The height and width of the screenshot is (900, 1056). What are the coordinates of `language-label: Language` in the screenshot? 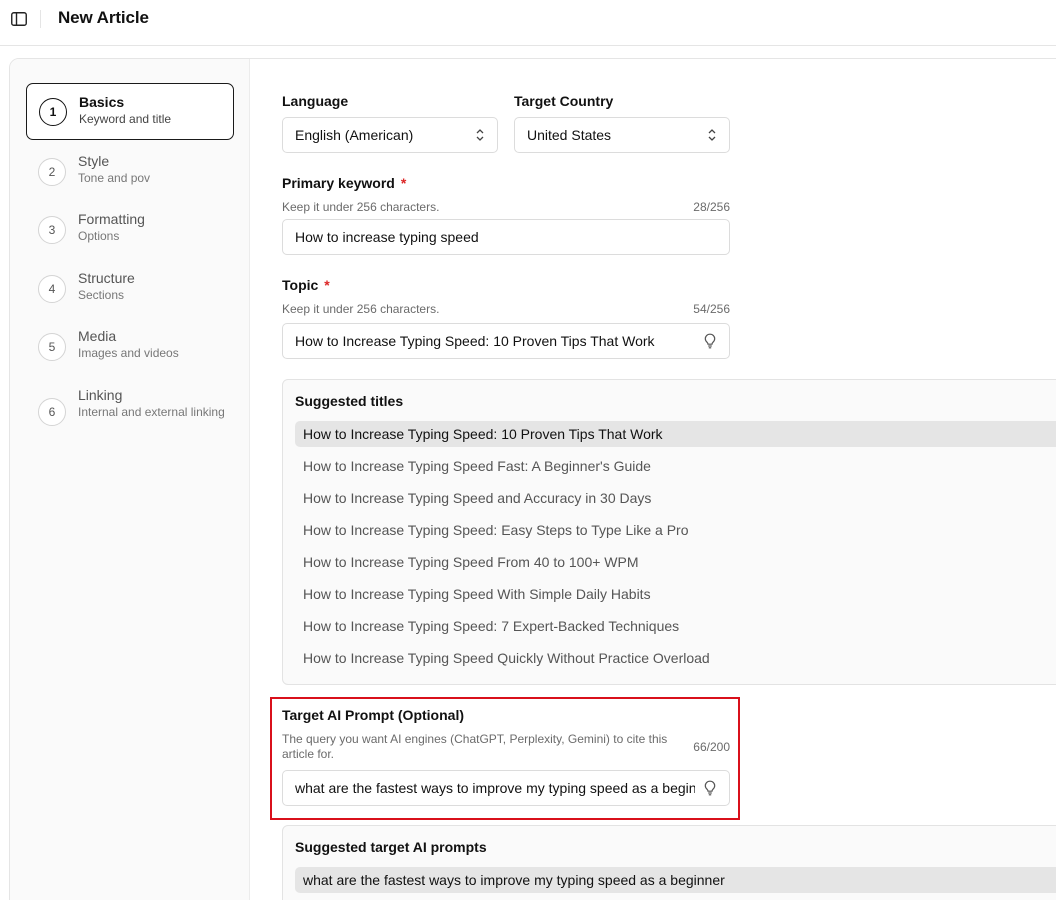 It's located at (315, 101).